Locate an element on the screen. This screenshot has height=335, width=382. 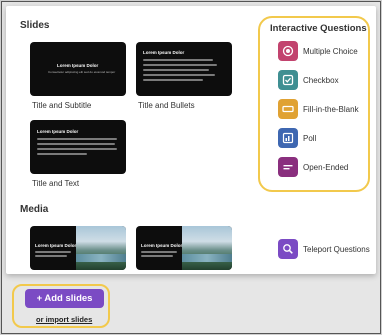
slides-section-title: Slides is located at coordinates (35, 25).